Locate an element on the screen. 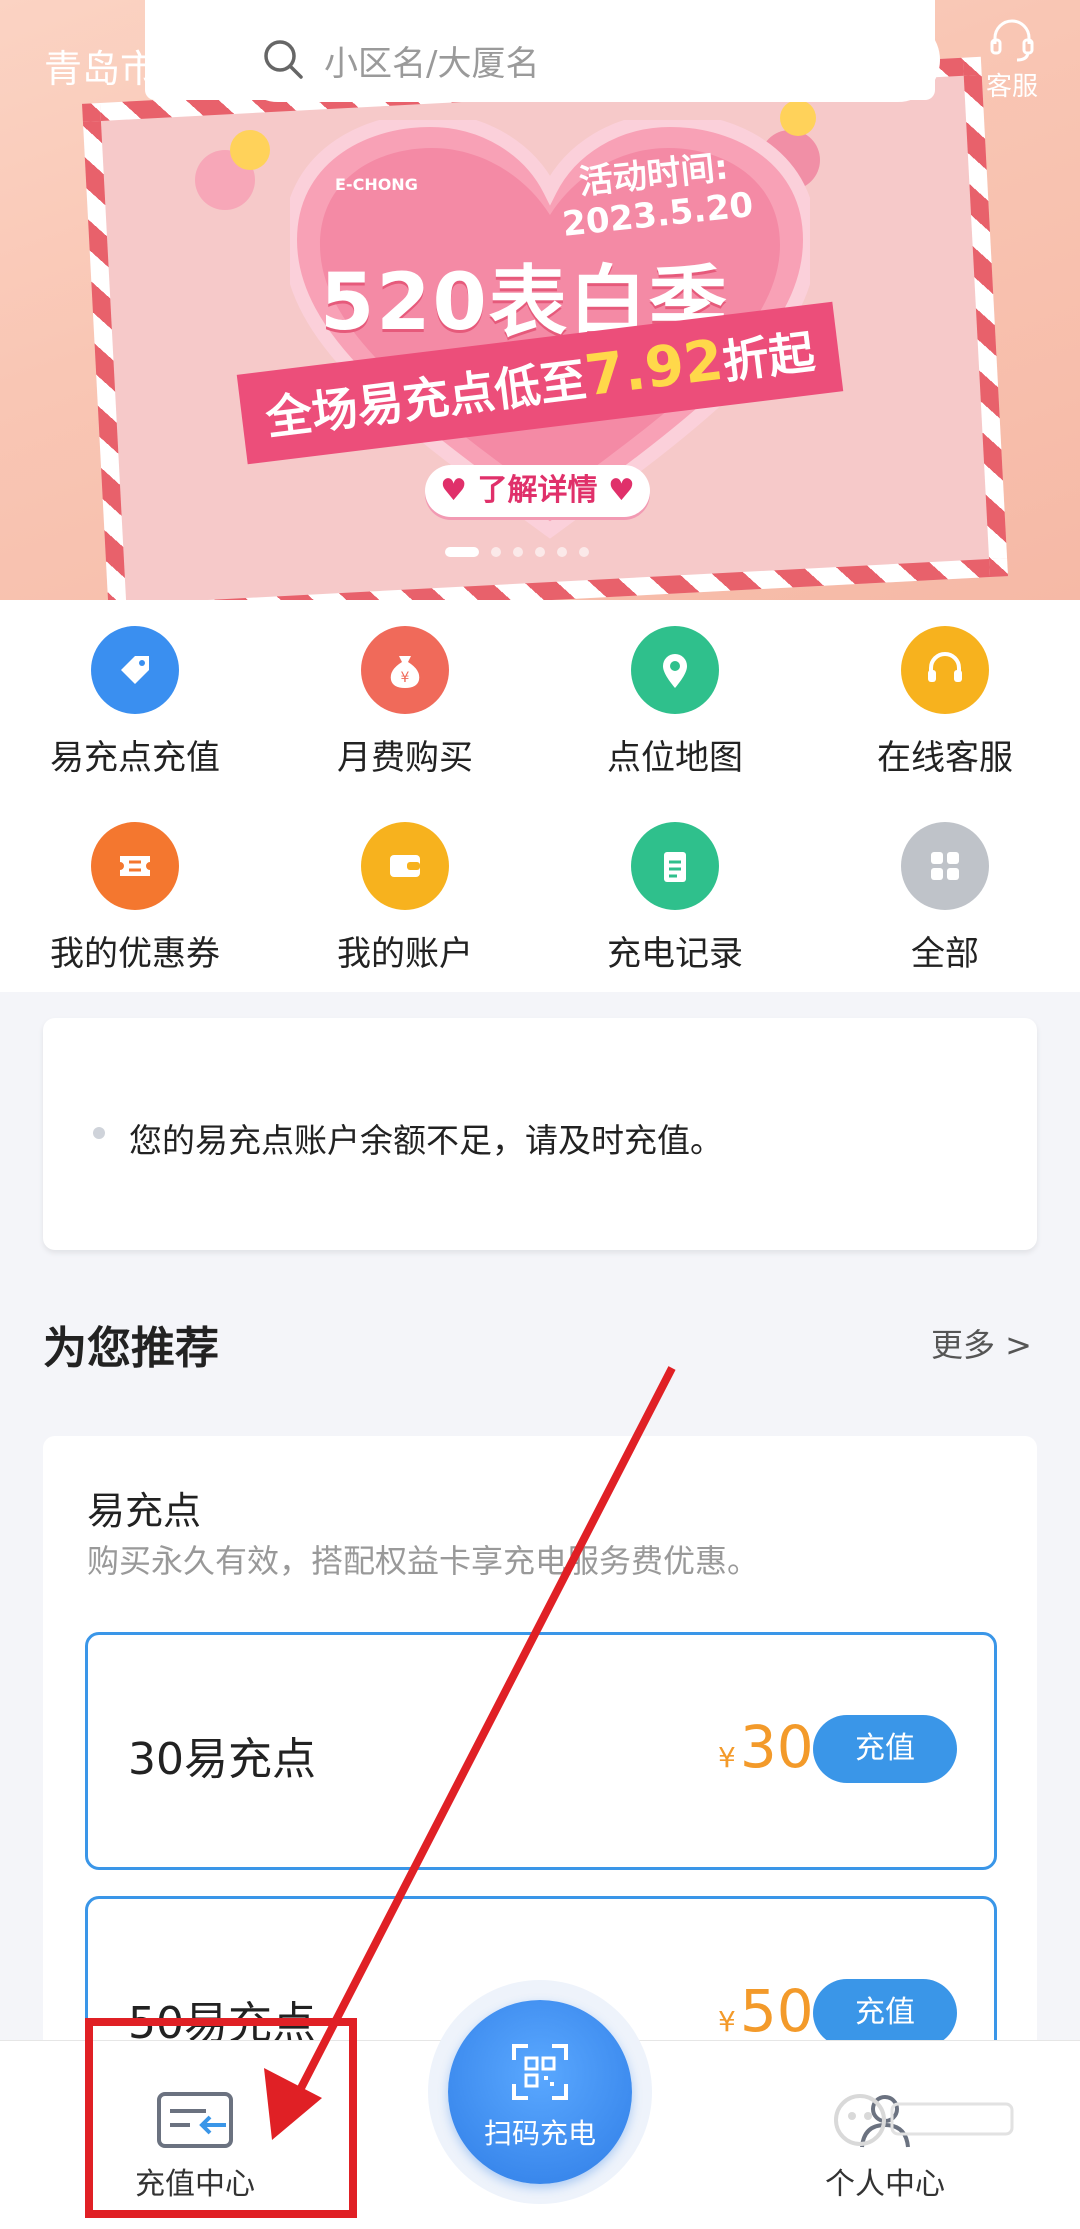 The height and width of the screenshot is (2229, 1080). scan-label: 扫码充电 is located at coordinates (539, 2133).